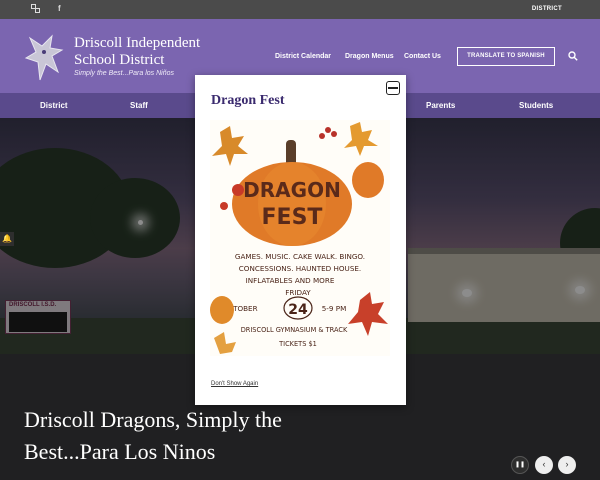 This screenshot has width=600, height=480. What do you see at coordinates (393, 88) in the screenshot?
I see `close-icon` at bounding box center [393, 88].